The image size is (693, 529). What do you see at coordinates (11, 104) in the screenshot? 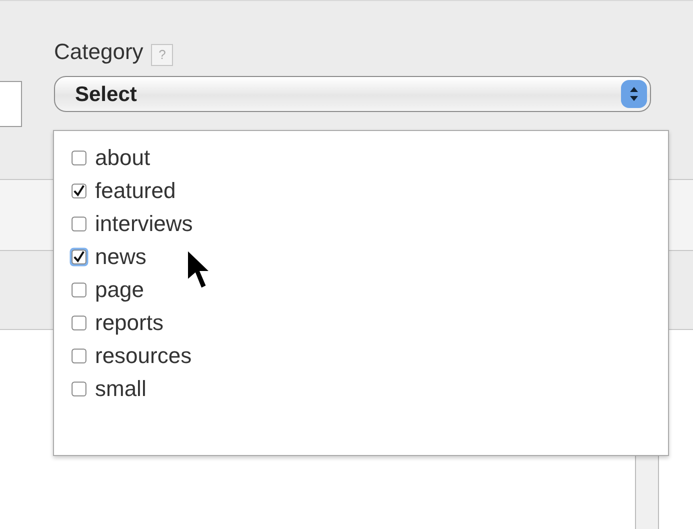
I see `text-field` at bounding box center [11, 104].